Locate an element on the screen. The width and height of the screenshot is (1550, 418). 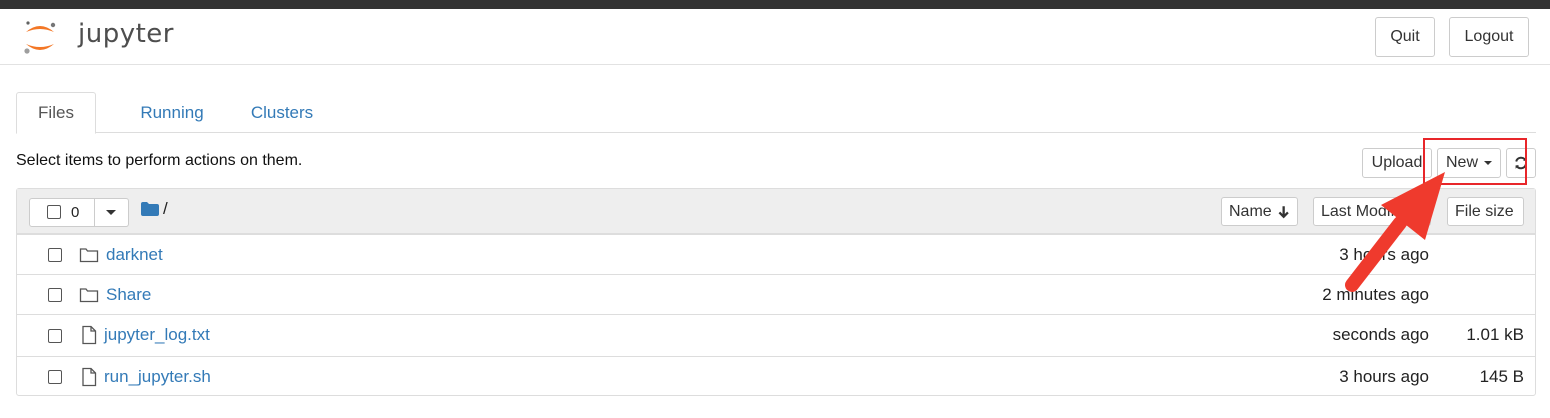
sort-by-file-size-button: File size is located at coordinates (1485, 211).